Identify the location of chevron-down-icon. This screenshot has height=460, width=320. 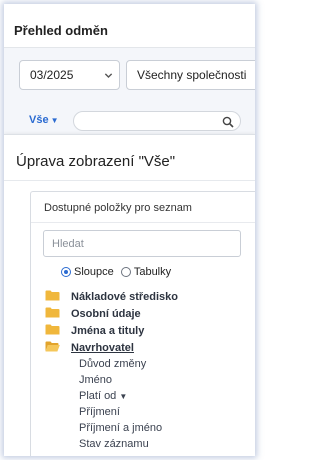
(108, 76).